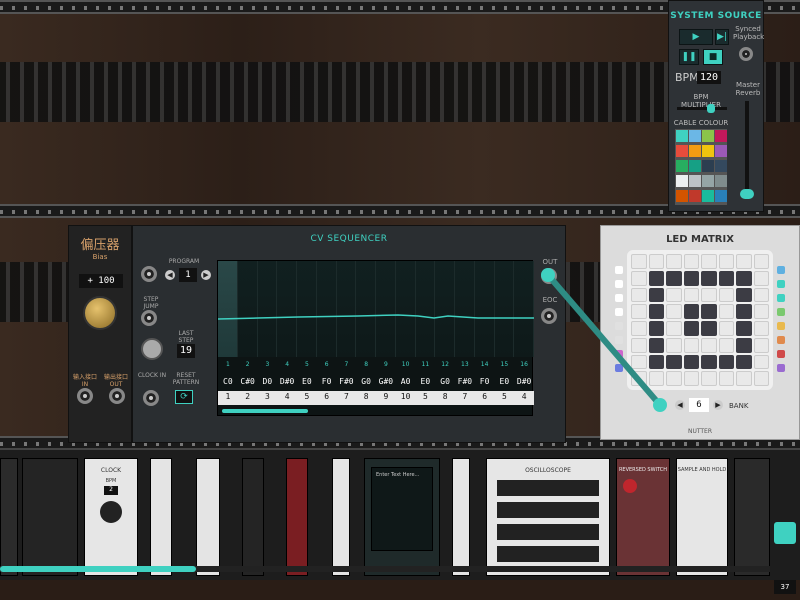  Describe the element at coordinates (170, 275) in the screenshot. I see `program-prev-button: ◀` at that location.